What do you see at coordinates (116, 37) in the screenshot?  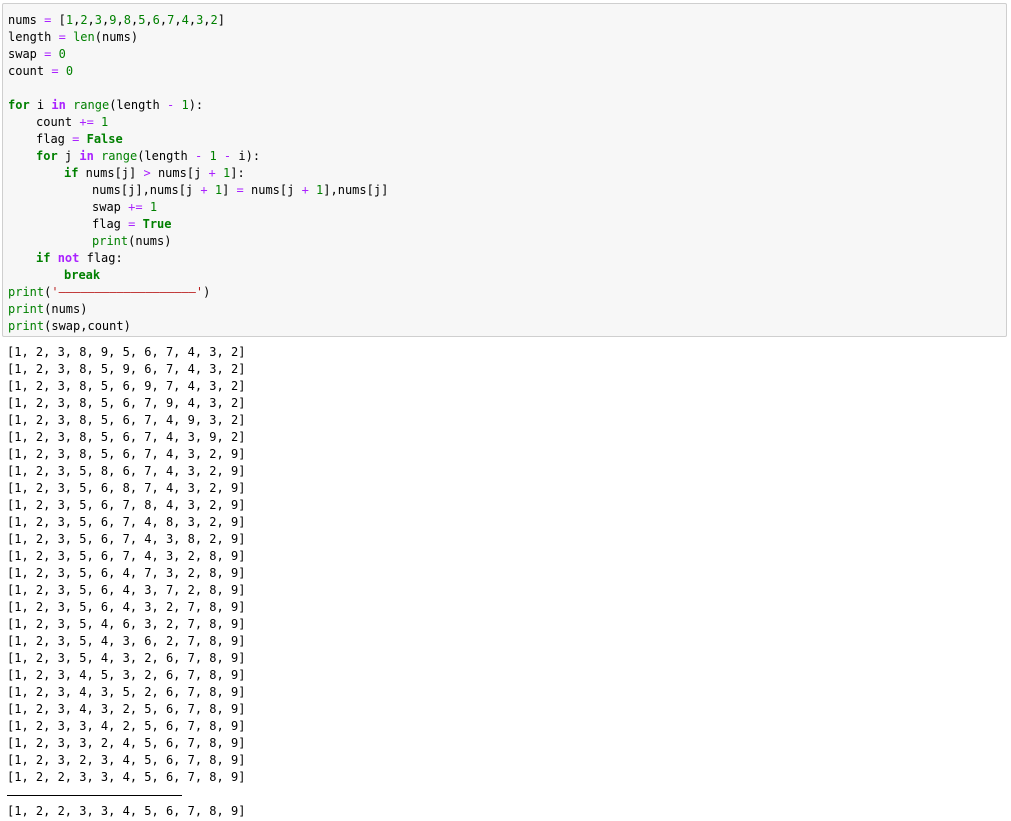 I see `code-token: (nums)` at bounding box center [116, 37].